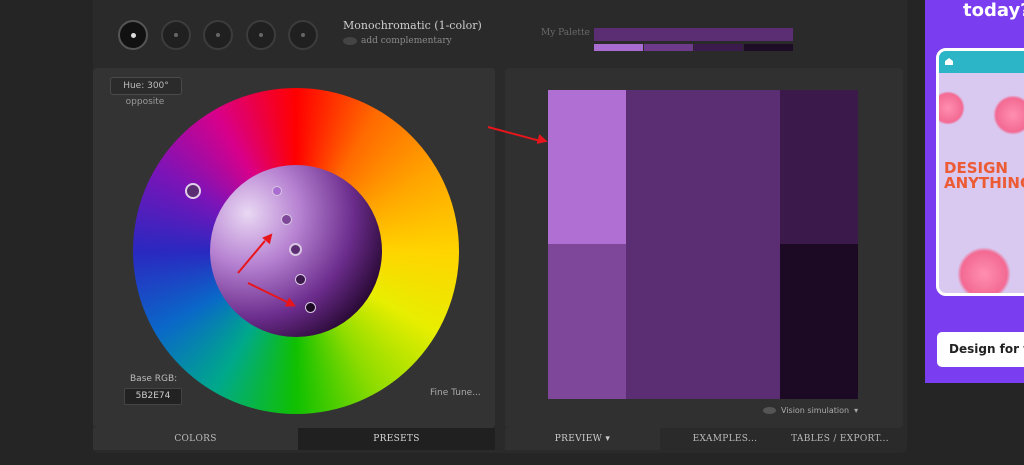 This screenshot has width=1024, height=465. What do you see at coordinates (396, 439) in the screenshot?
I see `tab-presets: PRESETS` at bounding box center [396, 439].